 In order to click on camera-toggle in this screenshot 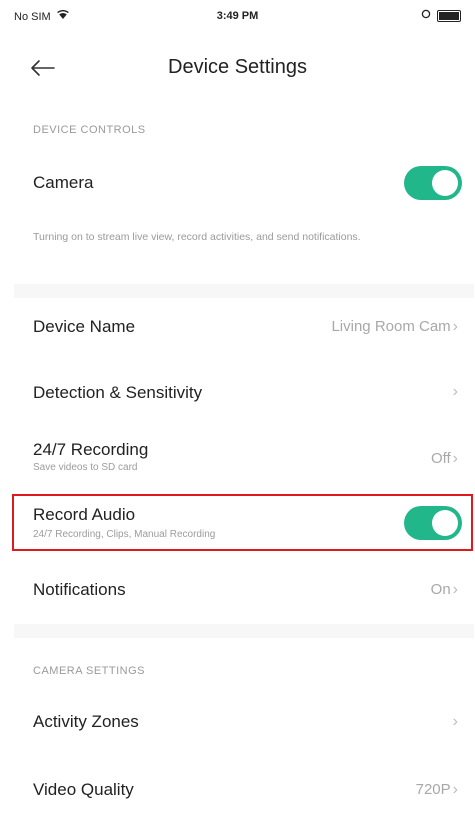, I will do `click(433, 183)`.